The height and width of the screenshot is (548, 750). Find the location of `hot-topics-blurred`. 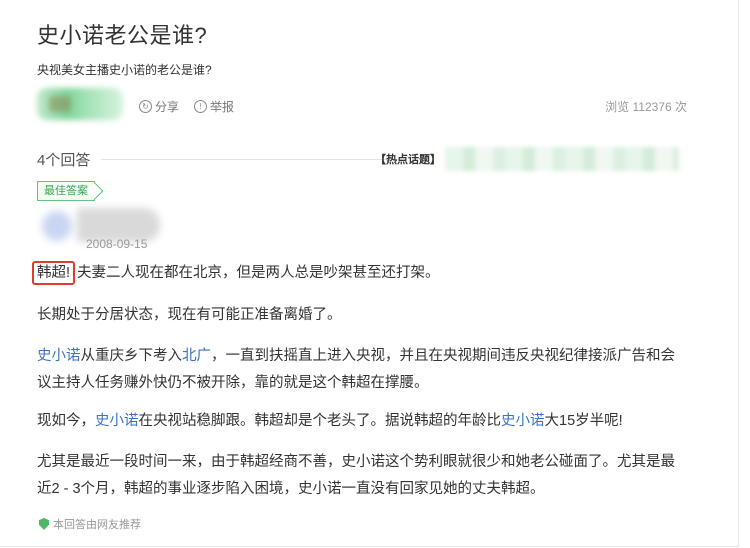

hot-topics-blurred is located at coordinates (562, 159).